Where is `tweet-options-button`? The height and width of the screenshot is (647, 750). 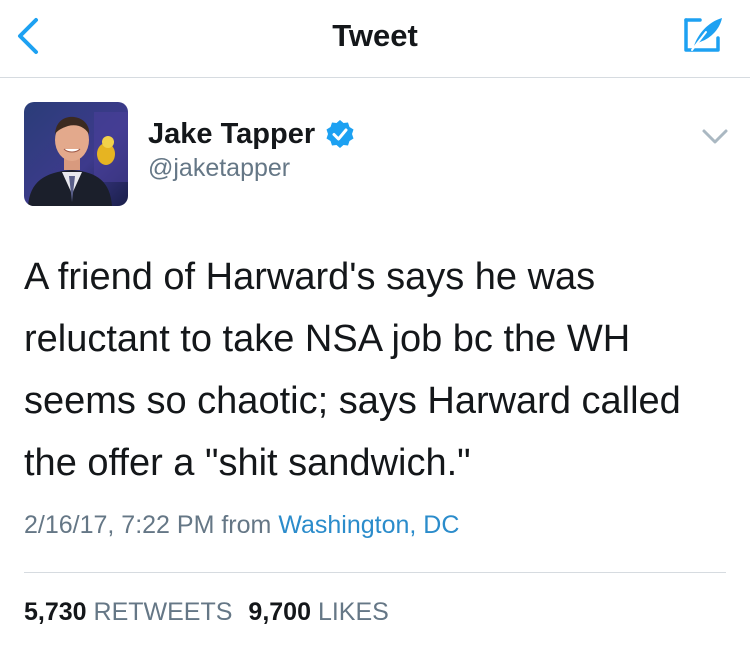 tweet-options-button is located at coordinates (715, 137).